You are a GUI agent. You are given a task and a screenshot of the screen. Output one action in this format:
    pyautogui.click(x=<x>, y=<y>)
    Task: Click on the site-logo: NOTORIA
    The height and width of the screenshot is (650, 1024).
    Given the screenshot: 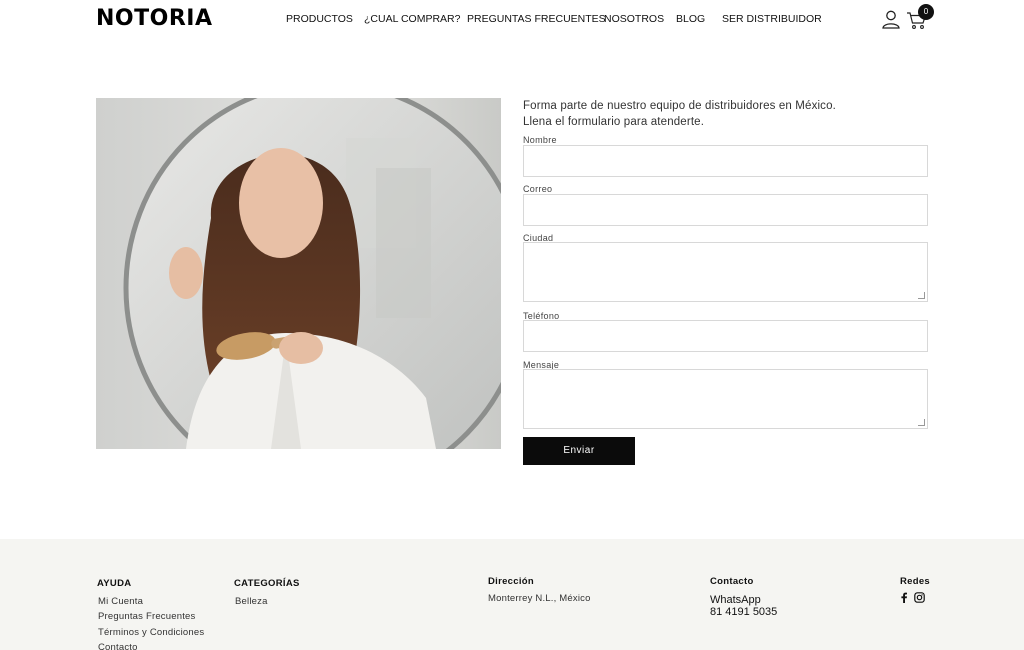 What is the action you would take?
    pyautogui.click(x=154, y=18)
    